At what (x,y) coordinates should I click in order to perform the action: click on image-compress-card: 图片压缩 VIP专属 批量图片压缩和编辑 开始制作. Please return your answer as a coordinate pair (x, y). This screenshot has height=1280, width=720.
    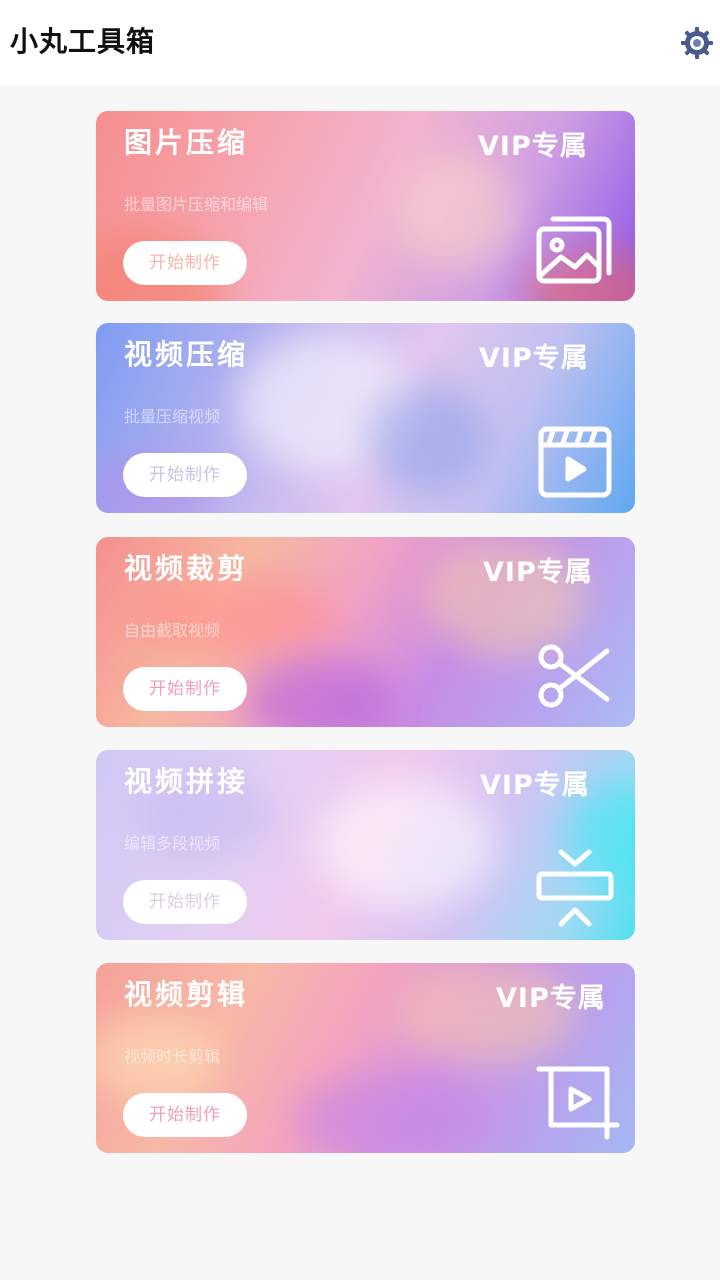
    Looking at the image, I should click on (365, 206).